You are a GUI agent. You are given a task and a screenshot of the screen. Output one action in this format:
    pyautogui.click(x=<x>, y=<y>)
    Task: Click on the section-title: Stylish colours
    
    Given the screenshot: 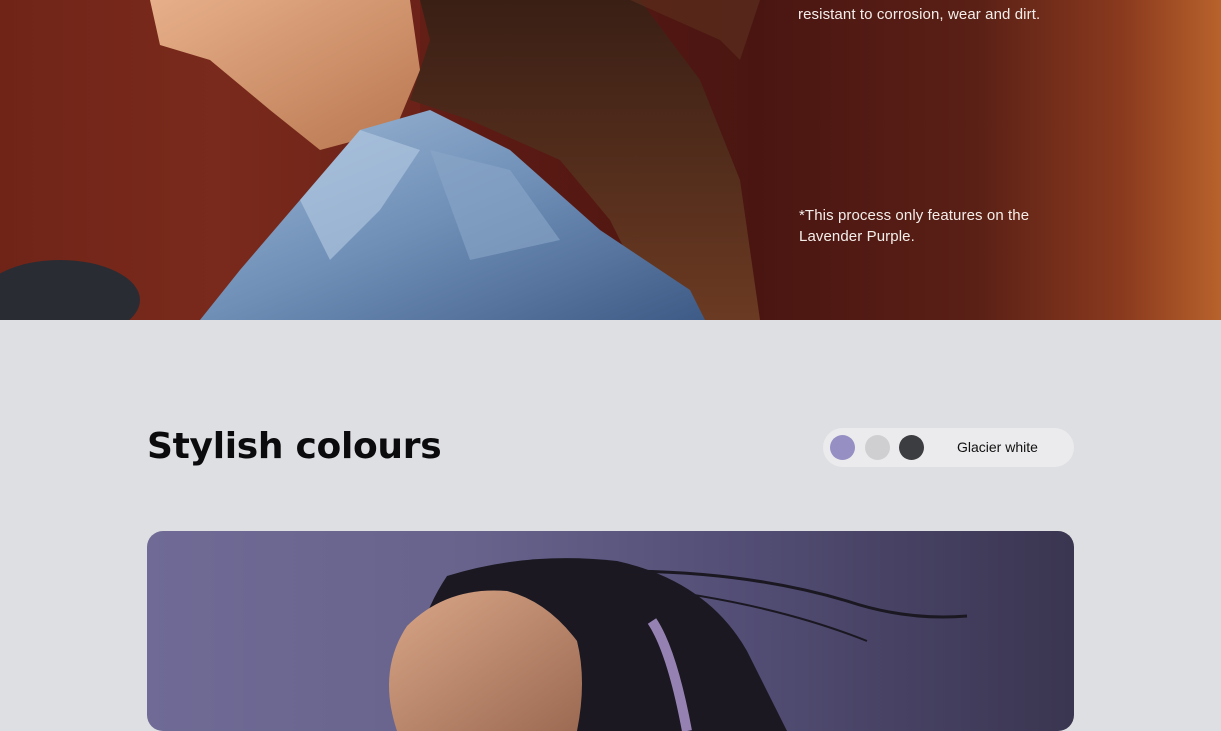 What is the action you would take?
    pyautogui.click(x=294, y=446)
    